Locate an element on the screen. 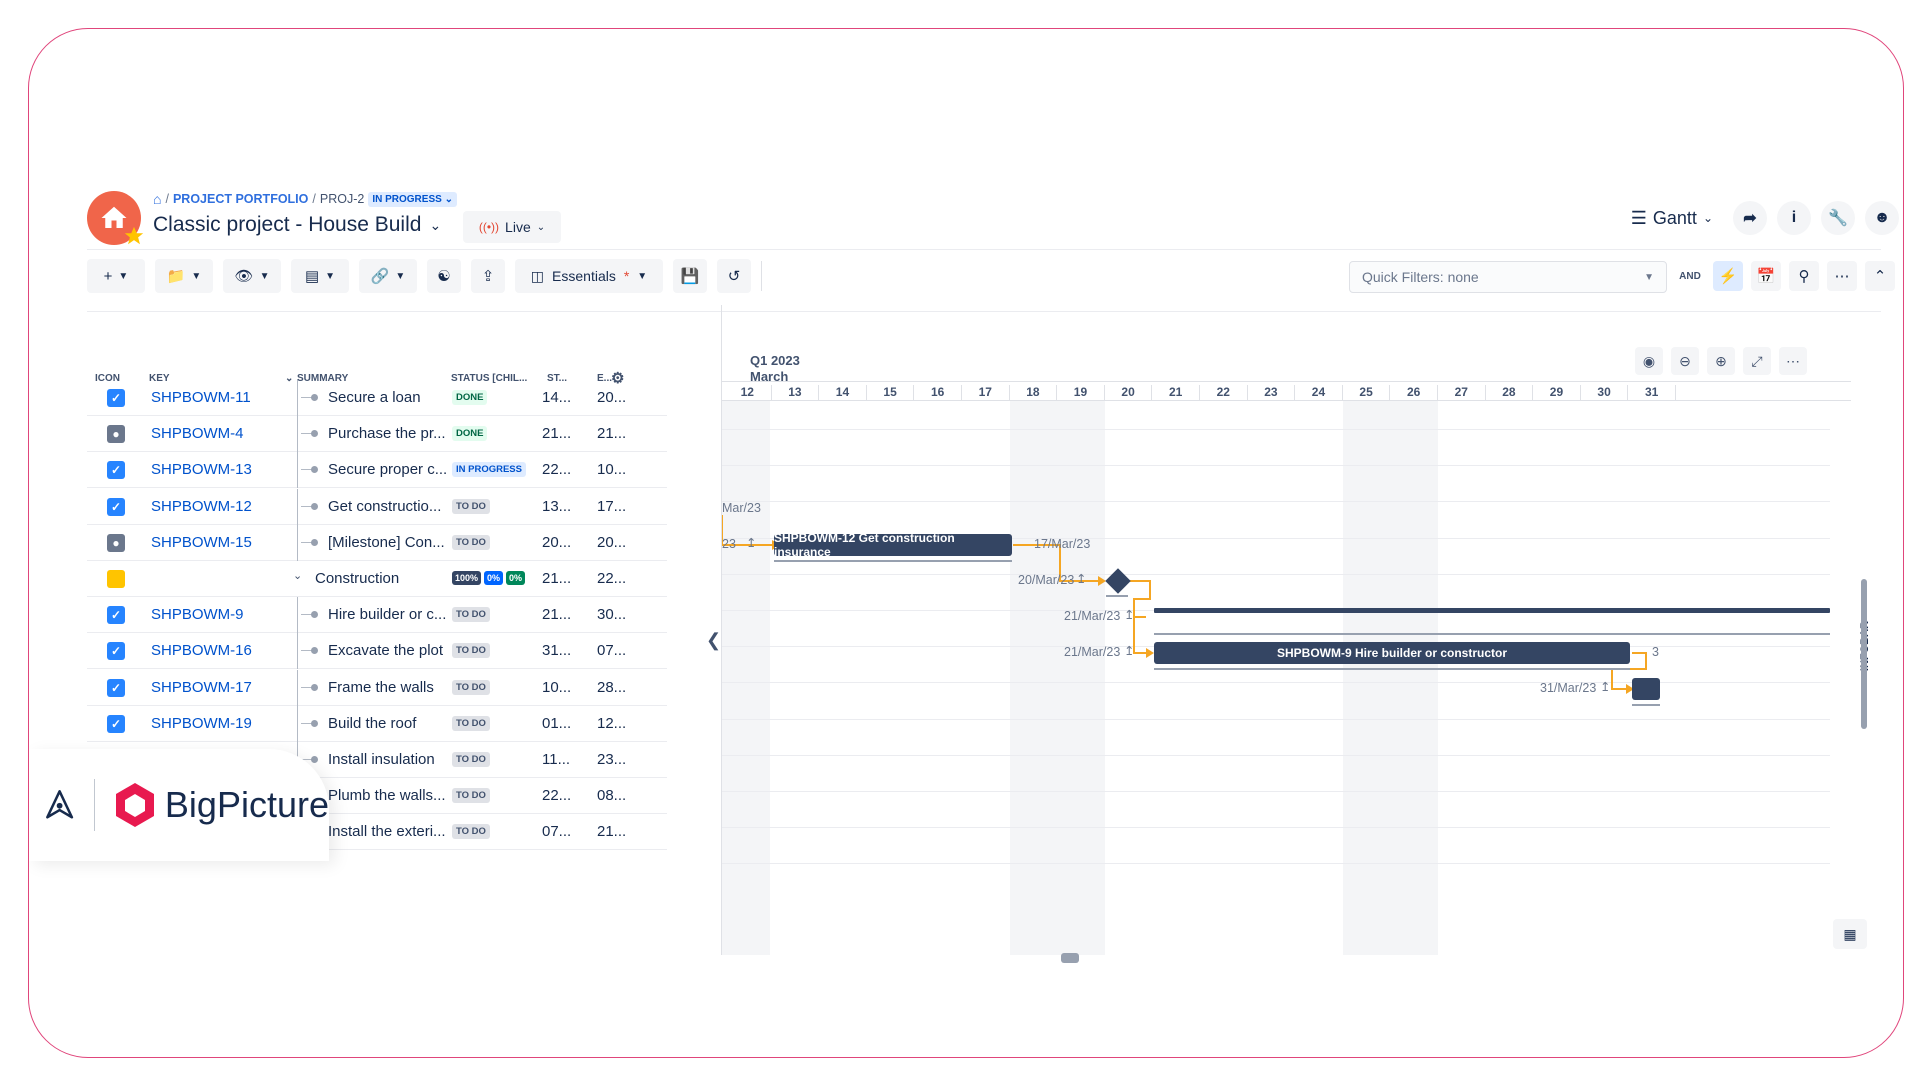 This screenshot has width=1920, height=1080. horizontal-scrollbar is located at coordinates (1070, 958).